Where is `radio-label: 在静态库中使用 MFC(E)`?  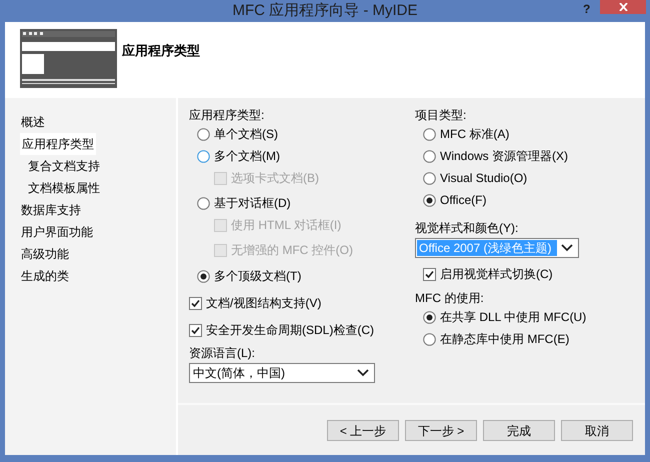 radio-label: 在静态库中使用 MFC(E) is located at coordinates (505, 339).